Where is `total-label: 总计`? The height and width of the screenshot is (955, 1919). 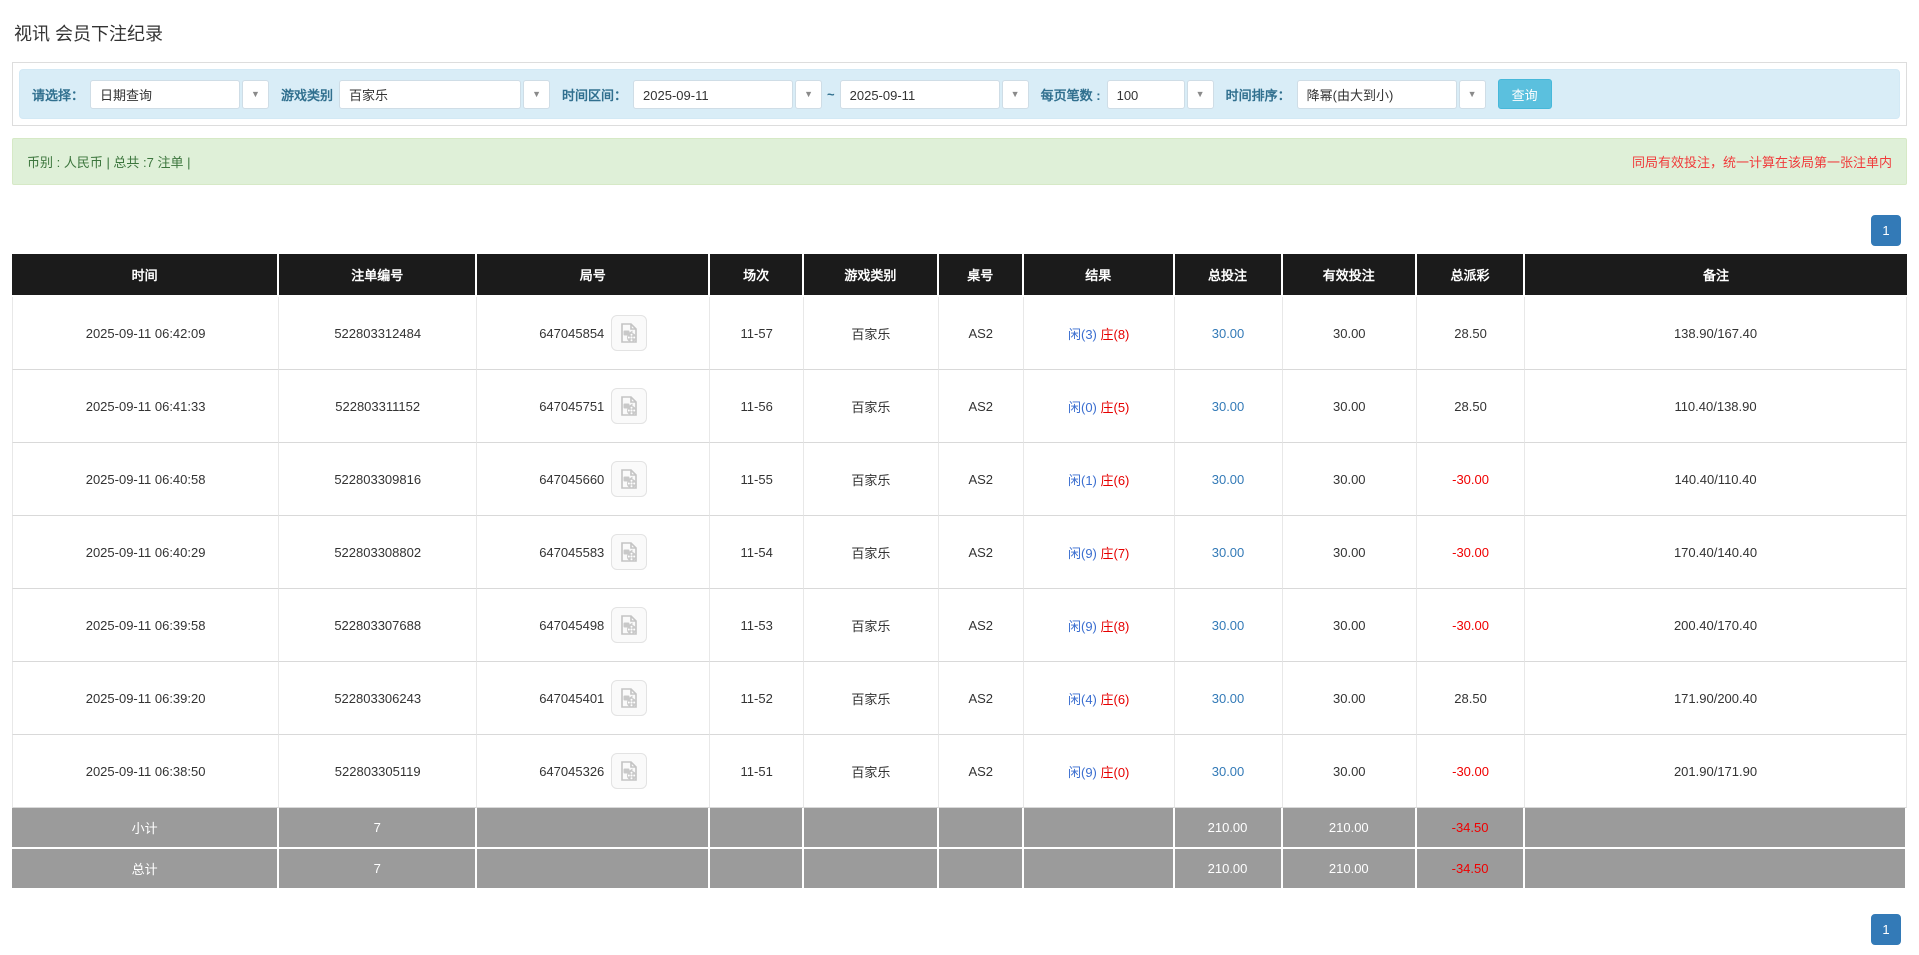 total-label: 总计 is located at coordinates (146, 869).